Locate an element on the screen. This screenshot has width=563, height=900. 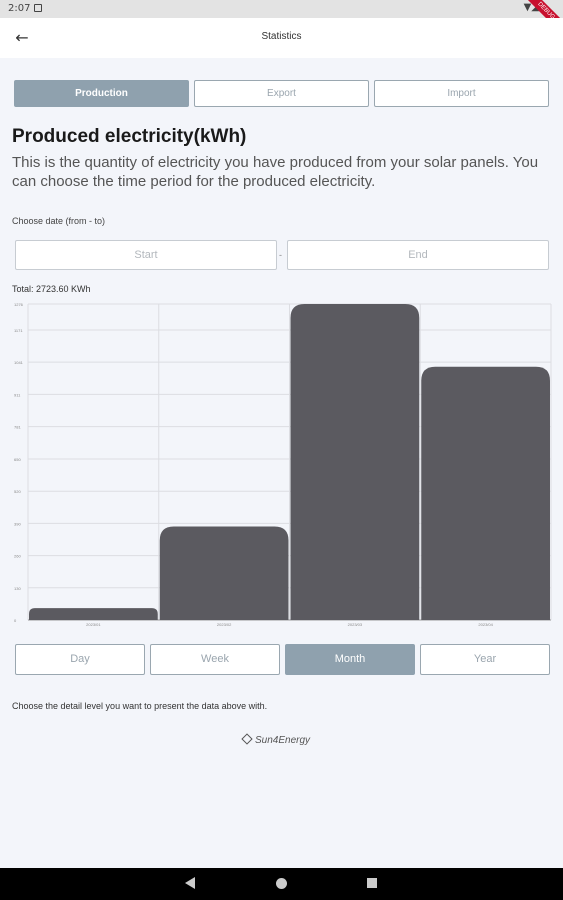
y-tick-label: 520 is located at coordinates (17, 491).